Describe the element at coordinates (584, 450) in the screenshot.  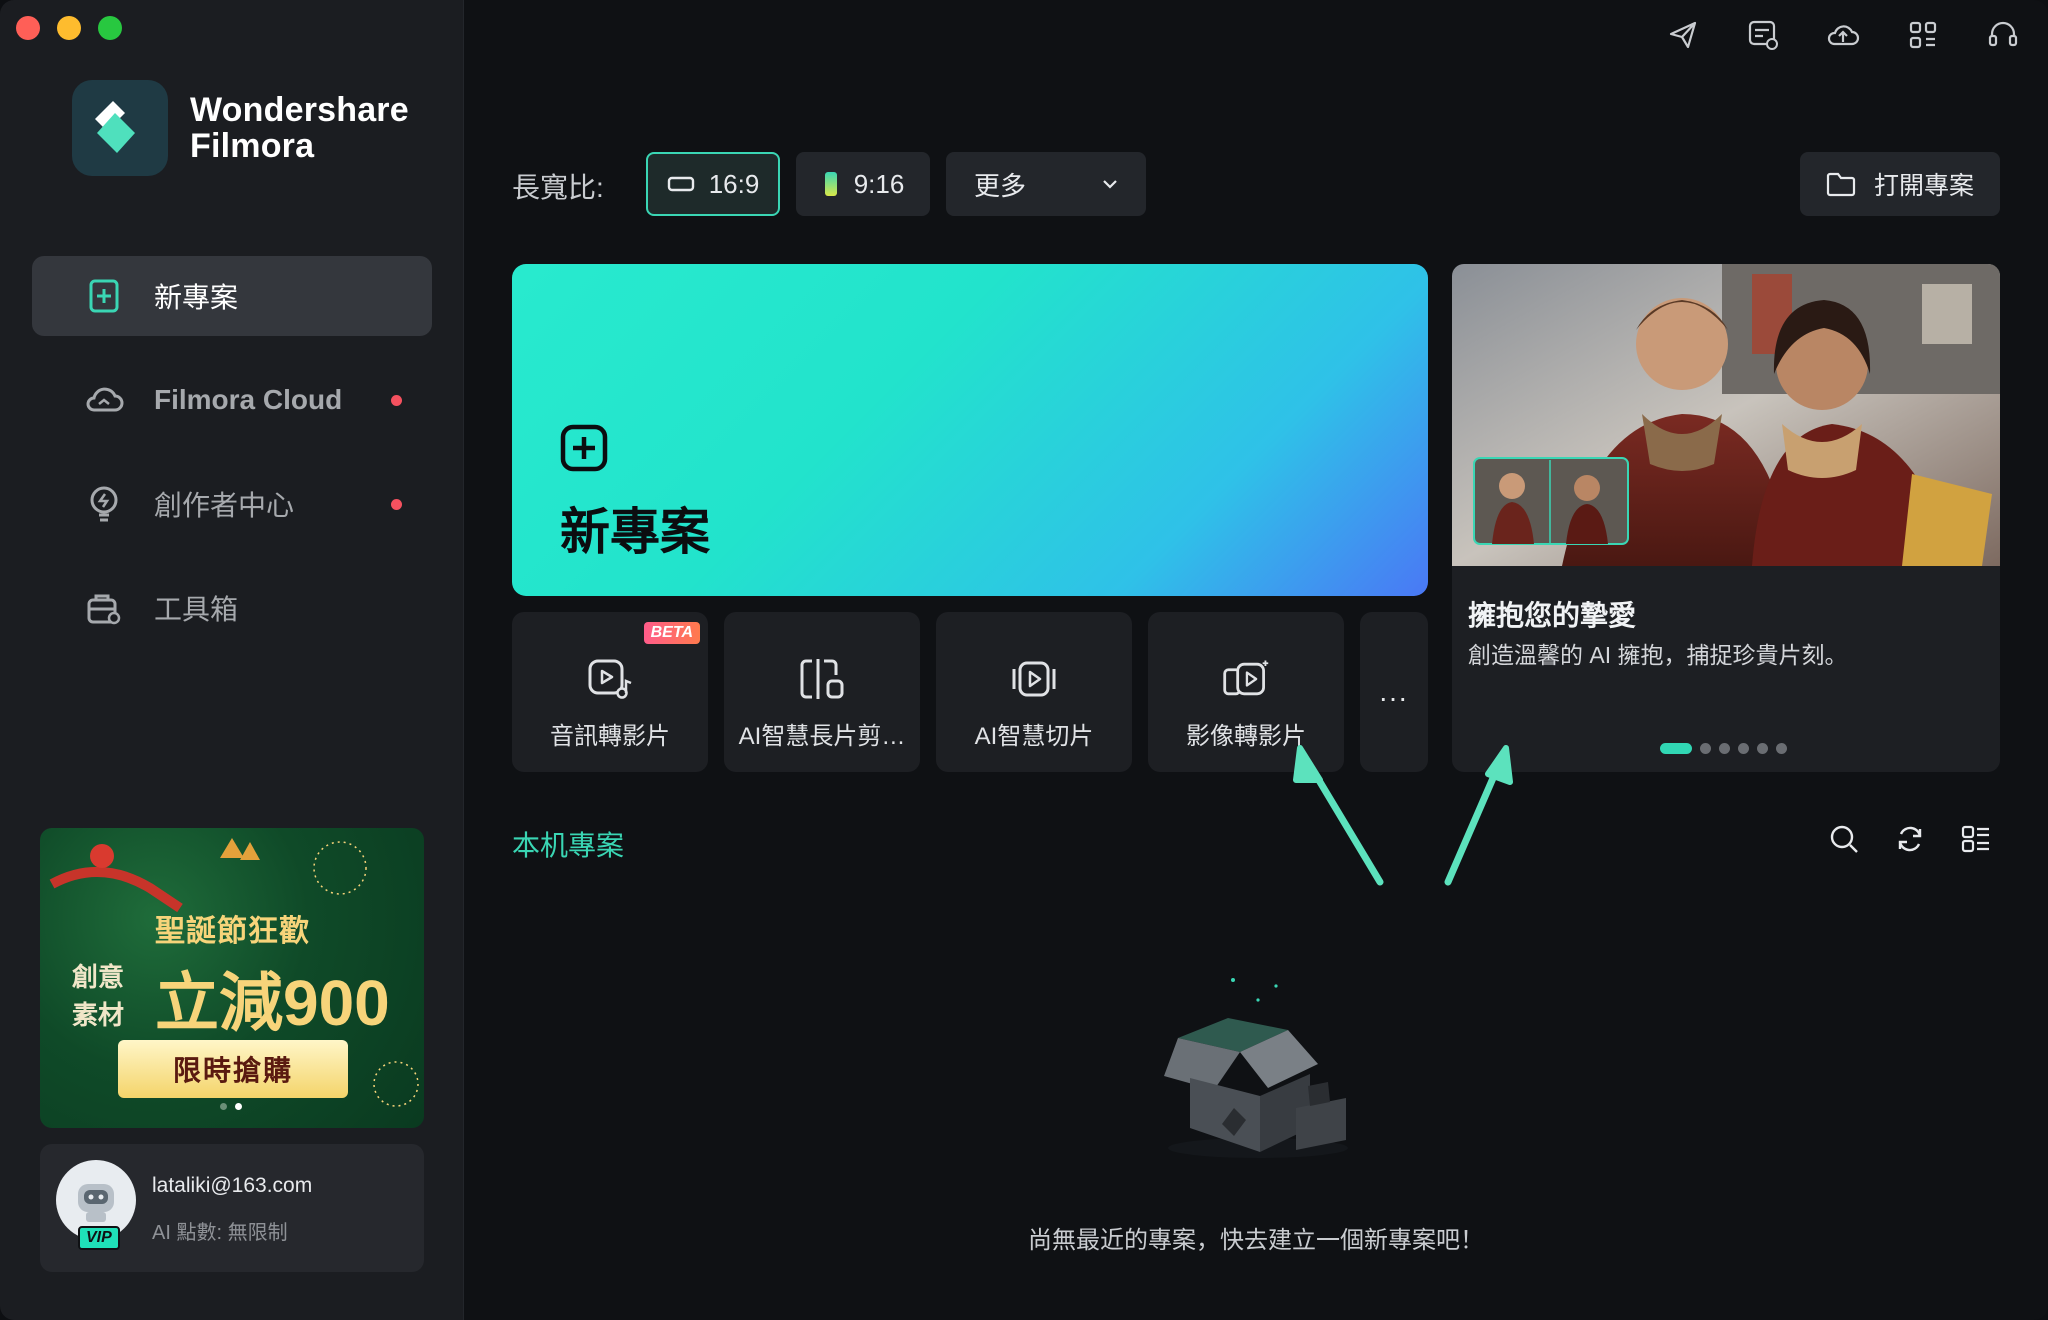
I see `plus-square-icon` at that location.